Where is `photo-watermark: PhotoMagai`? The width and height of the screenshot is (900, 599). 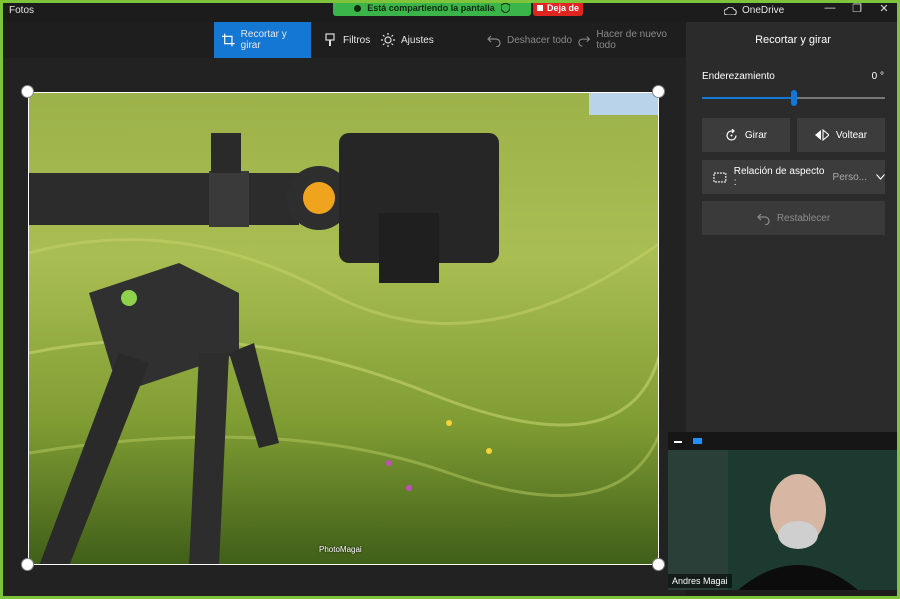
photo-watermark: PhotoMagai is located at coordinates (340, 549).